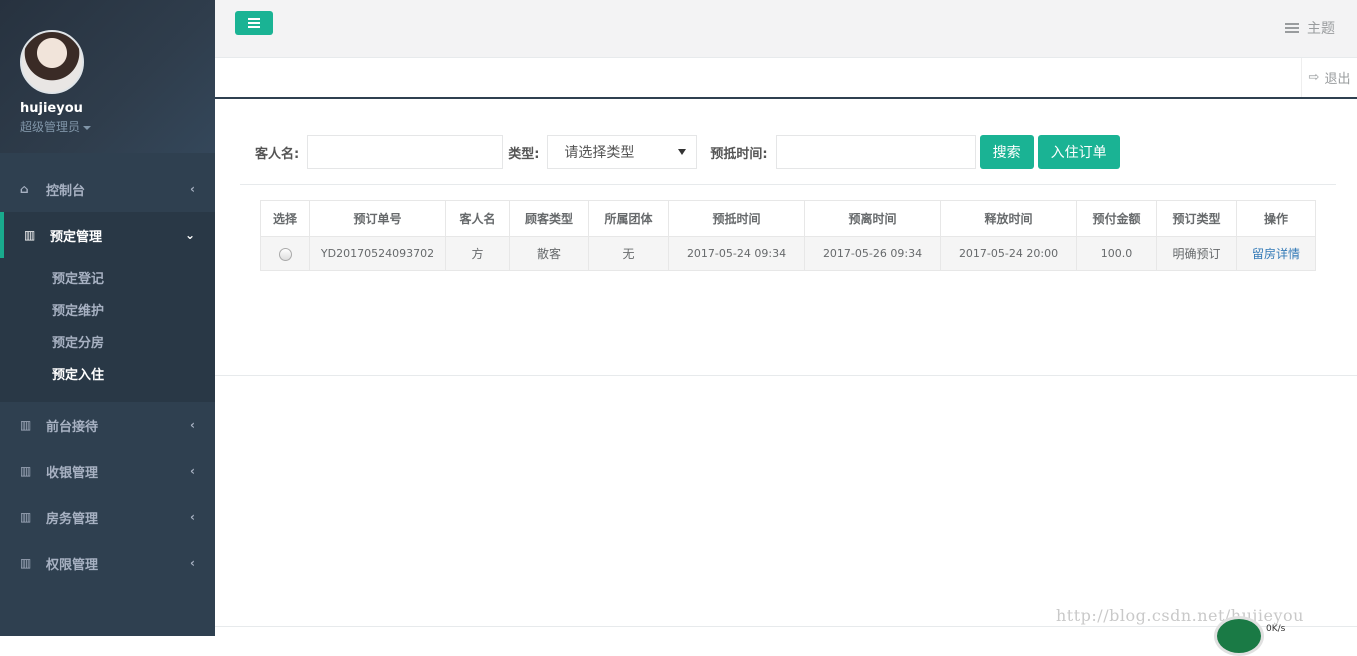  I want to click on submenu-item-booking-maintain: 预定维护, so click(107, 312).